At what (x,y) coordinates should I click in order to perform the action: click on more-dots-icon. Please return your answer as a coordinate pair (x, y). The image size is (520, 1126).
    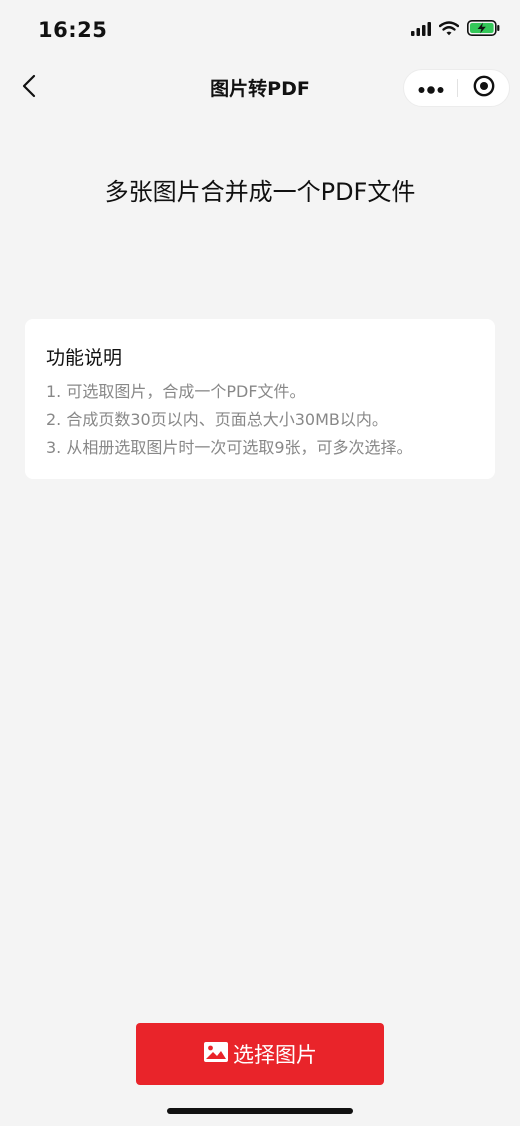
    Looking at the image, I should click on (431, 88).